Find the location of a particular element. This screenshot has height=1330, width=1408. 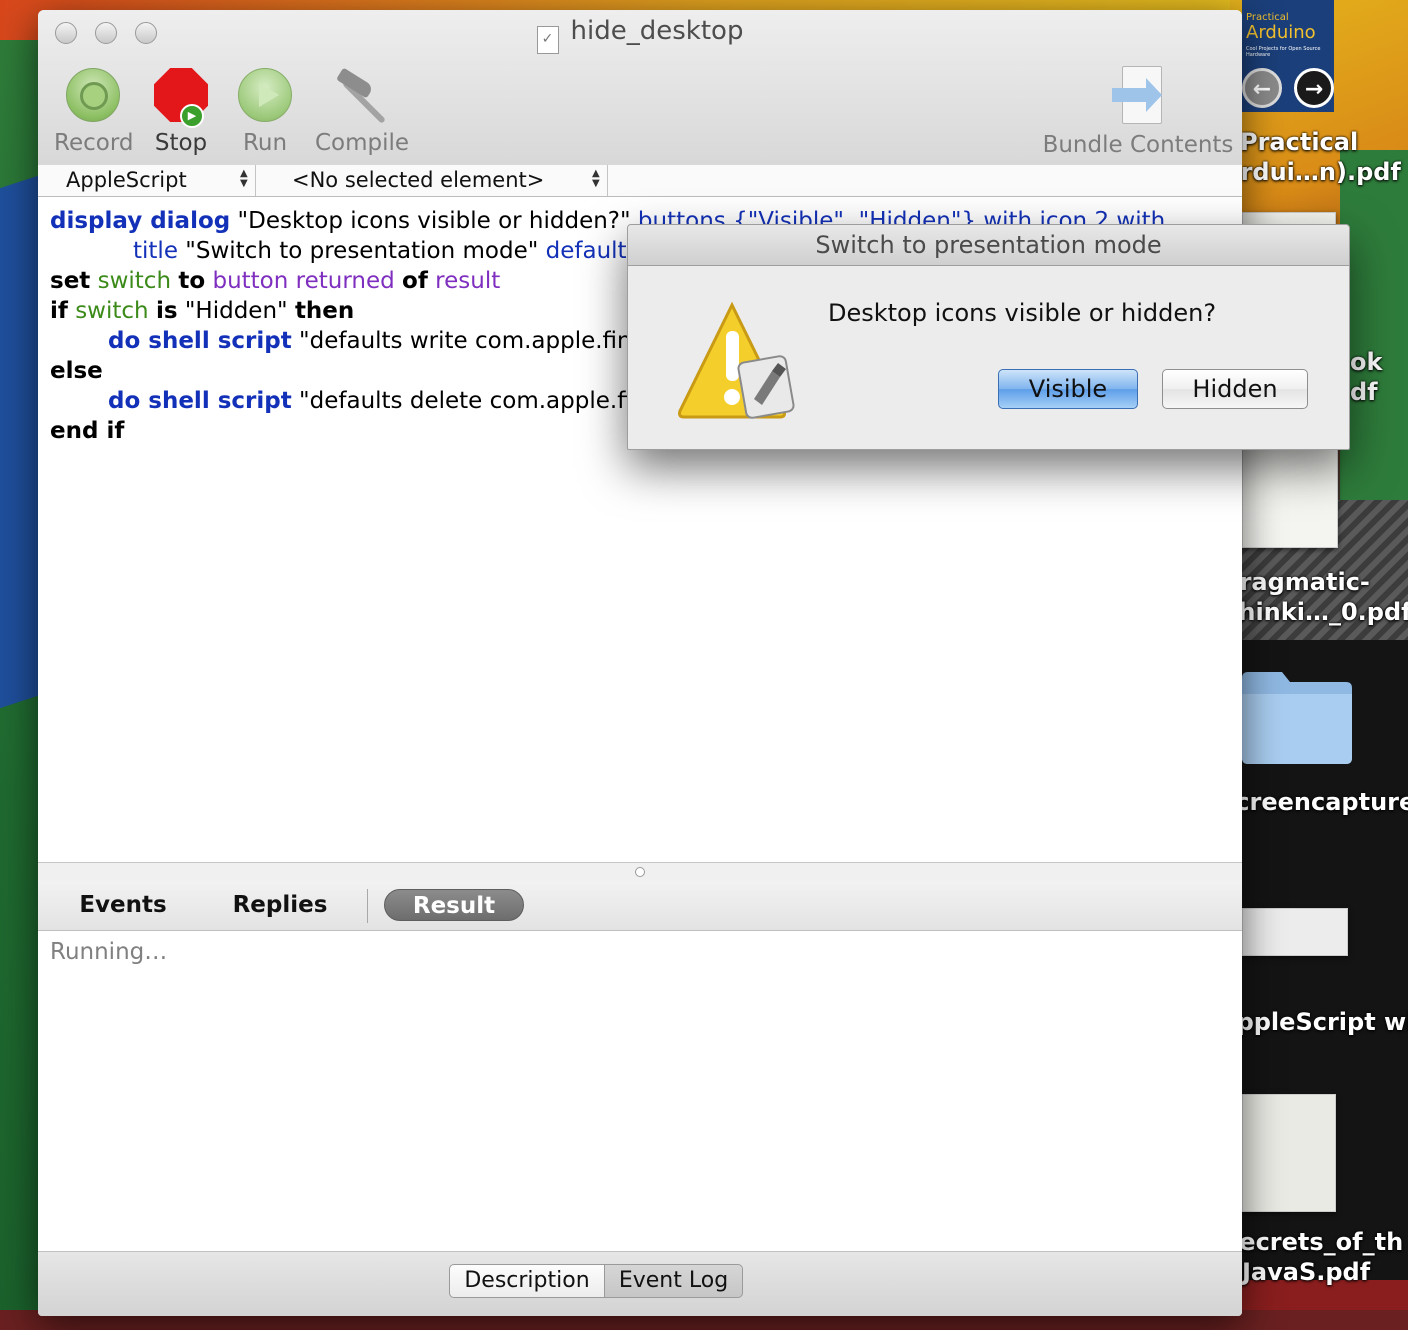

code-line-3: set switch to button returned of result is located at coordinates (275, 281).